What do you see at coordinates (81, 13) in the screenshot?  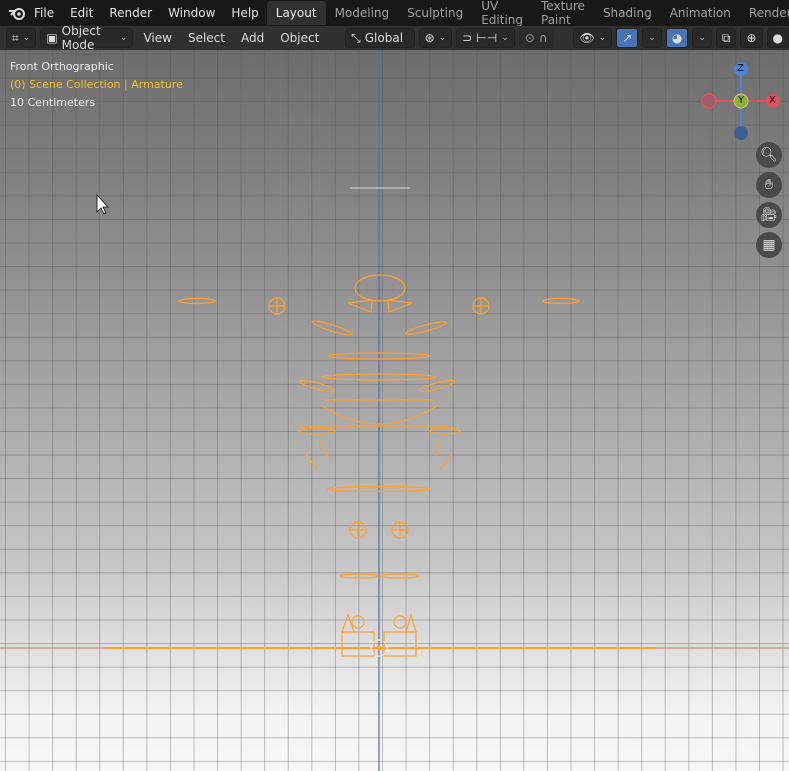 I see `menu-edit: Edit` at bounding box center [81, 13].